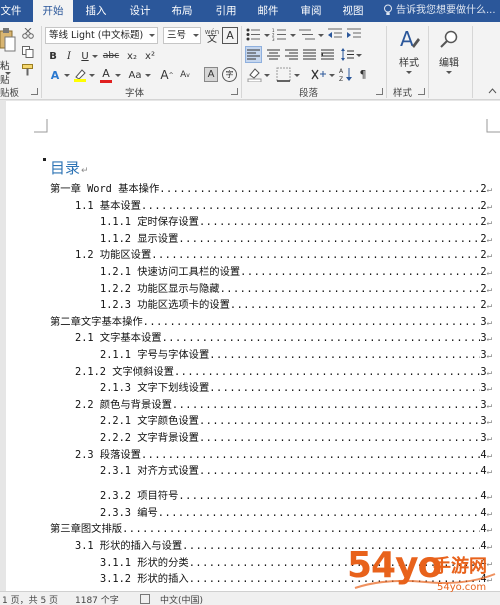  What do you see at coordinates (11, 11) in the screenshot?
I see `tab-file: 文件` at bounding box center [11, 11].